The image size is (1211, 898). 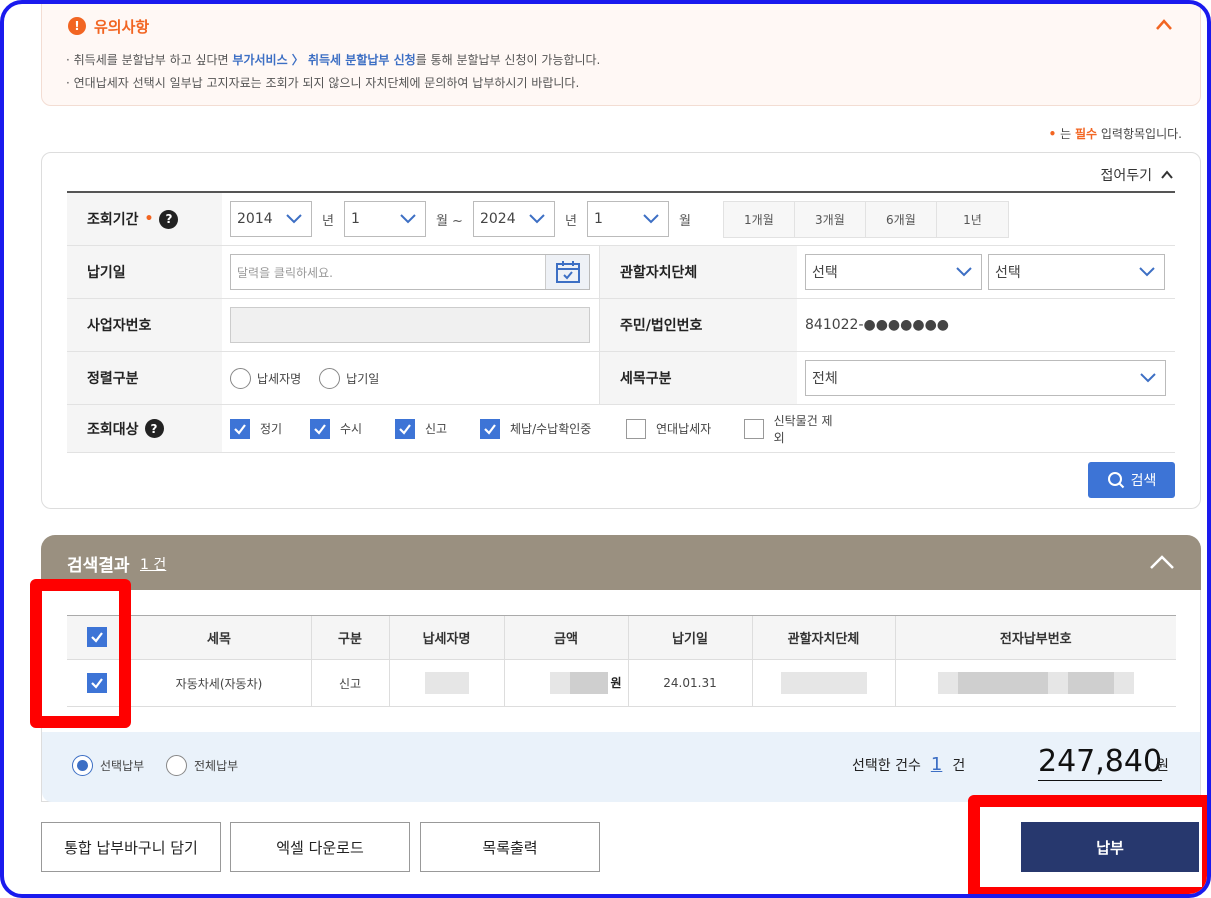 What do you see at coordinates (1143, 481) in the screenshot?
I see `search-button-label: 검색` at bounding box center [1143, 481].